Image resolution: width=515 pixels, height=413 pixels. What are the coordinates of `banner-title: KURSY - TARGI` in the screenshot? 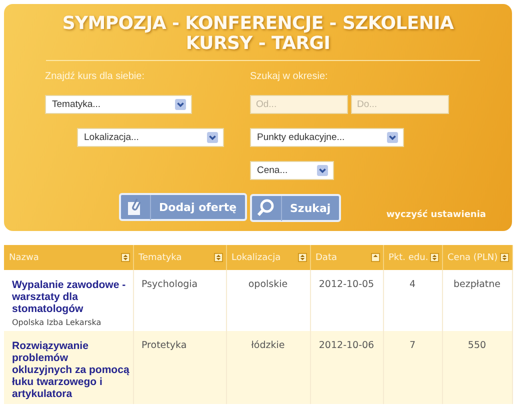 It's located at (258, 44).